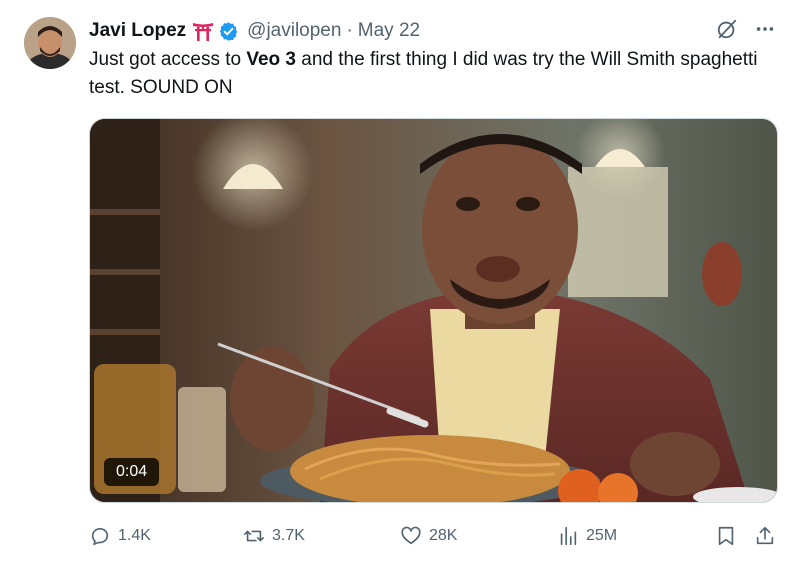  I want to click on views-button: 25M, so click(587, 536).